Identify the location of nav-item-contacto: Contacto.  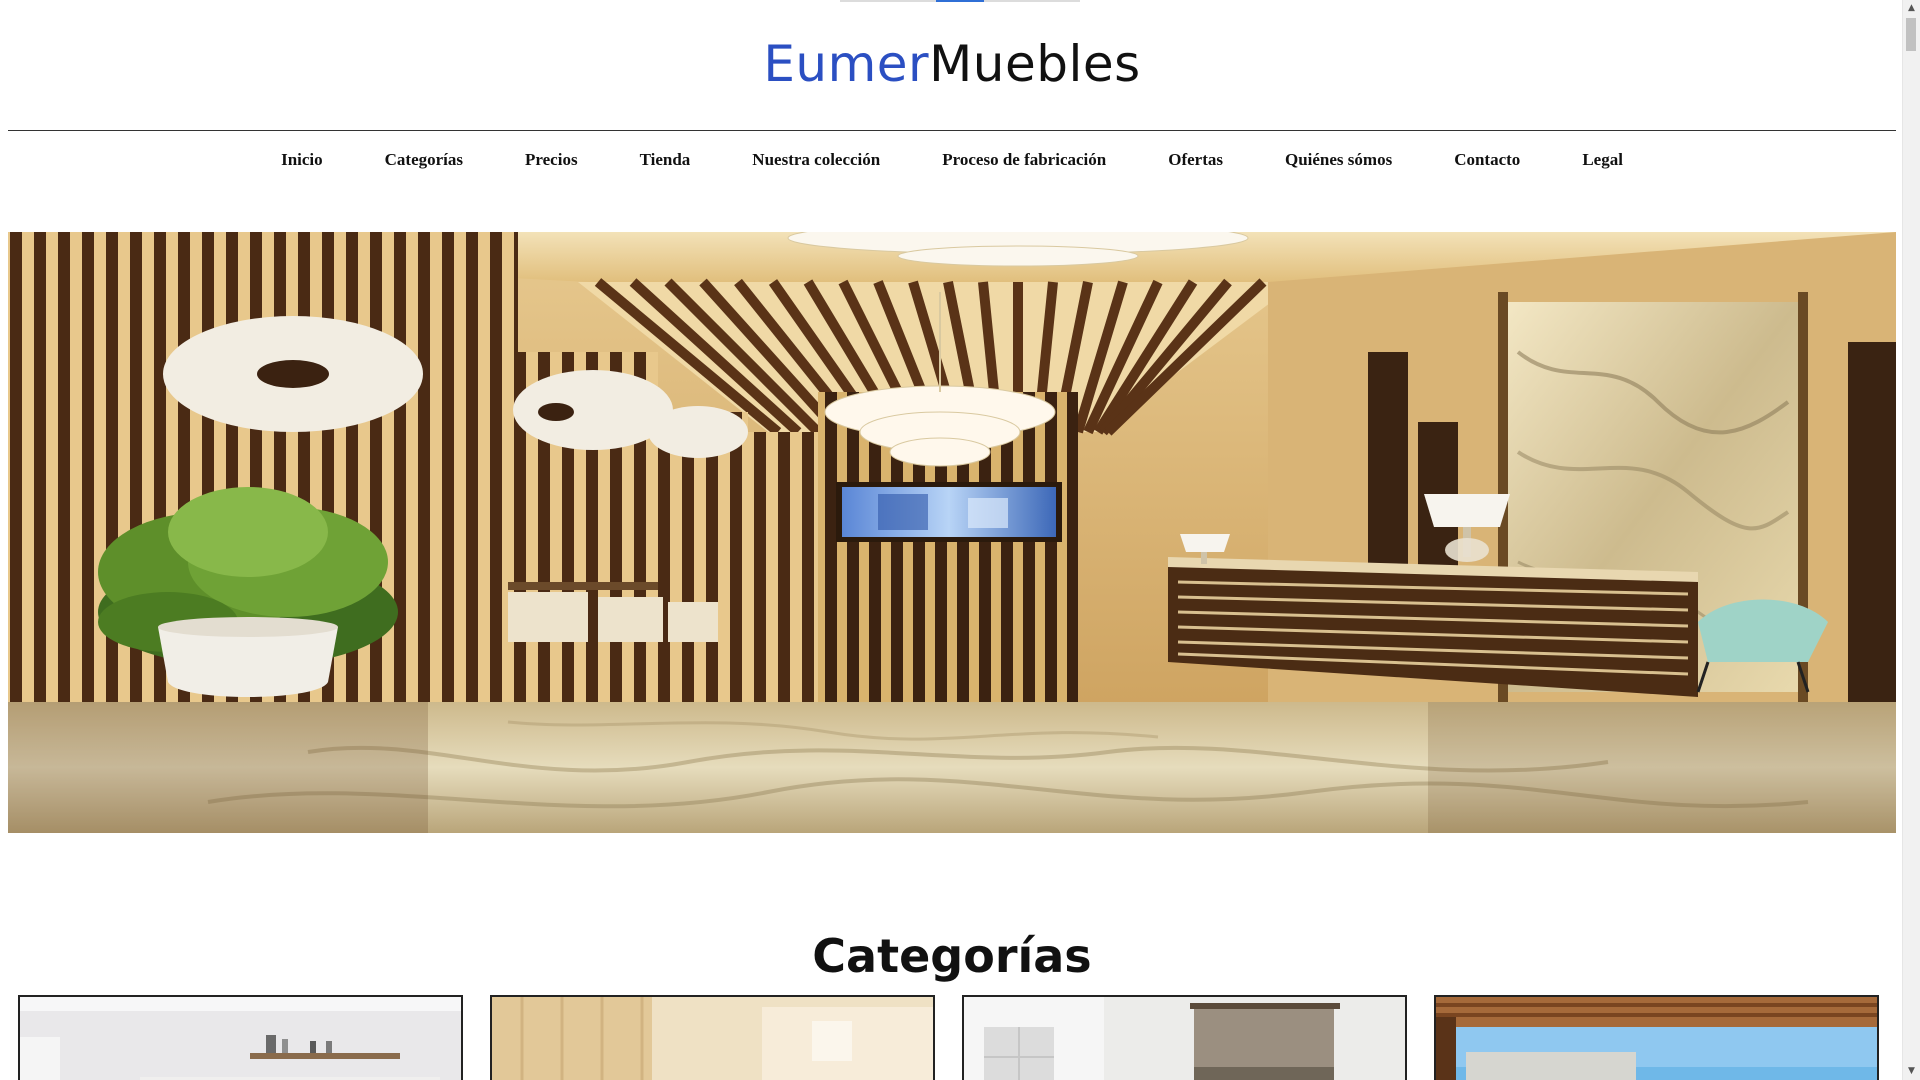
(1487, 160).